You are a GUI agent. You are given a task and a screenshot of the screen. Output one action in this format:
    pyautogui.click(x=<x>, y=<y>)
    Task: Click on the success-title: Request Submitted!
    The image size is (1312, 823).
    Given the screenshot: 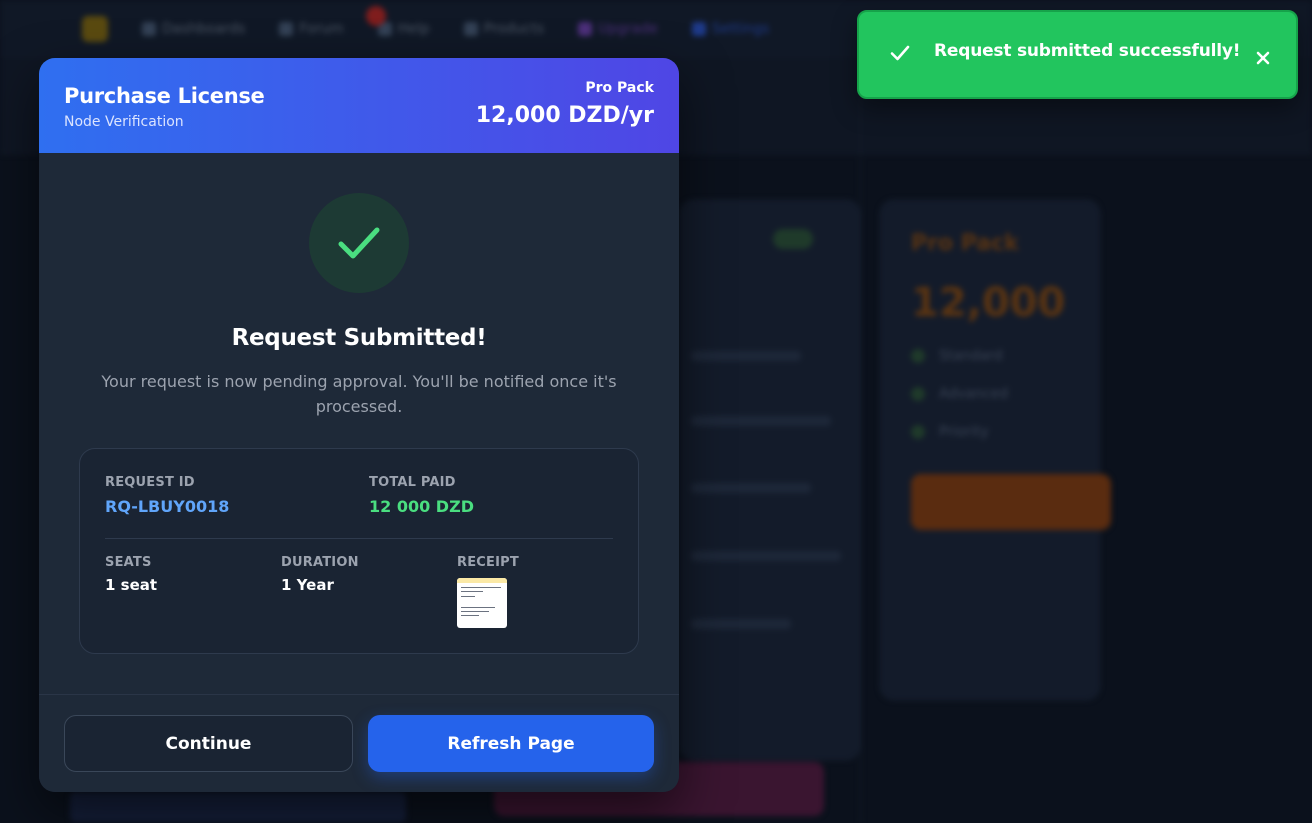 What is the action you would take?
    pyautogui.click(x=359, y=338)
    